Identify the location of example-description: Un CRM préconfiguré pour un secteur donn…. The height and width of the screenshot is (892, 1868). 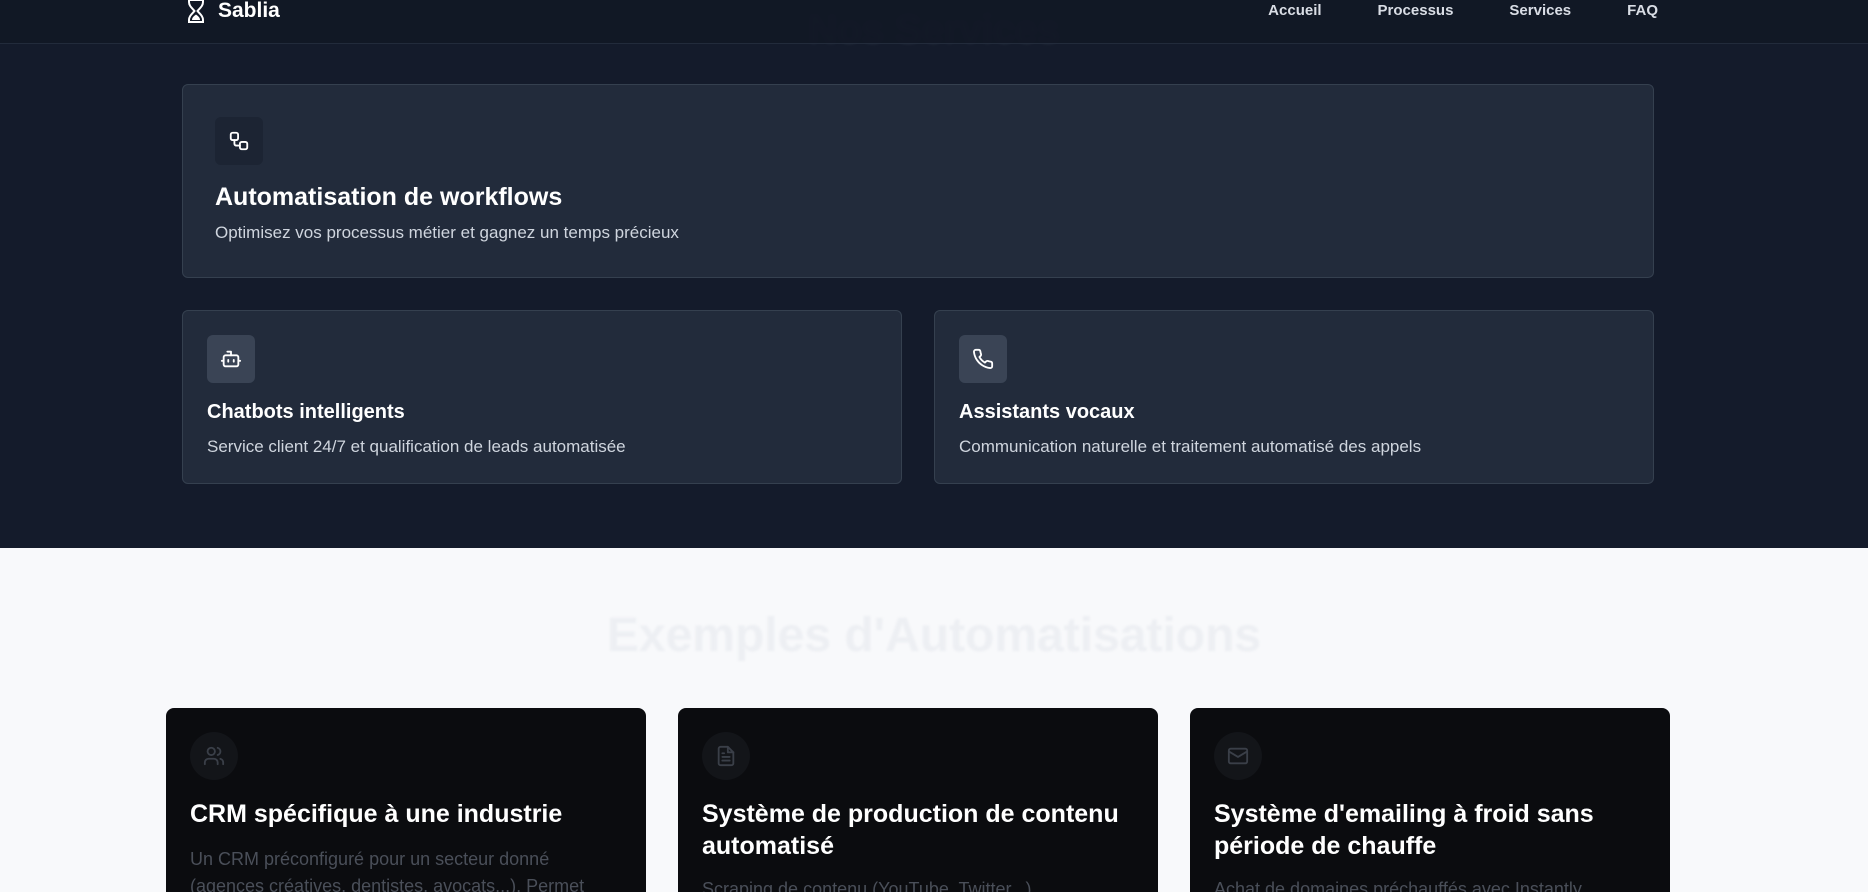
(387, 870).